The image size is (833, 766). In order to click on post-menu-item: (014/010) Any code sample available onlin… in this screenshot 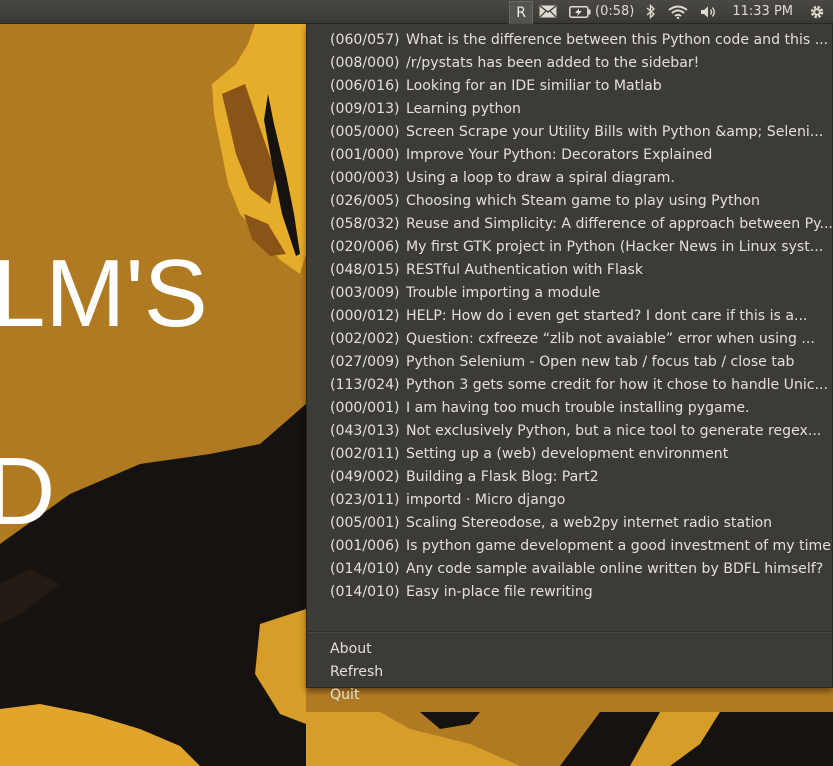, I will do `click(569, 569)`.